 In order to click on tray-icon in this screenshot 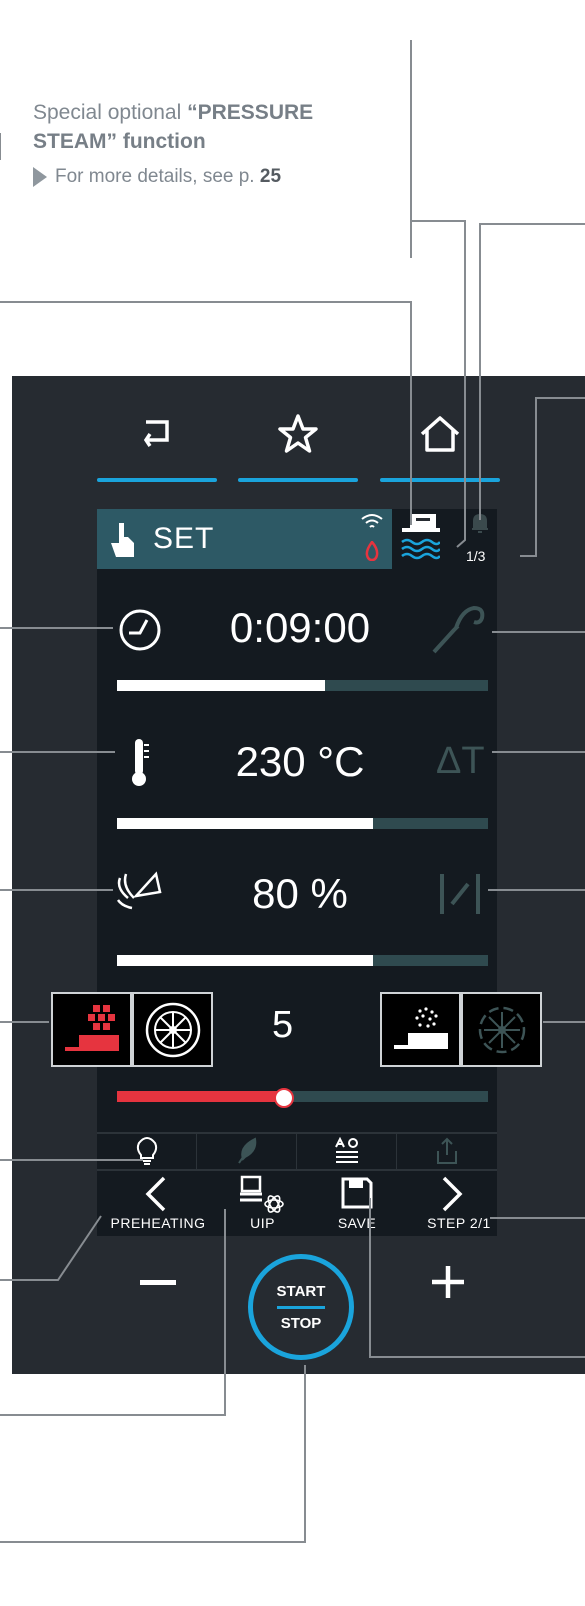, I will do `click(421, 523)`.